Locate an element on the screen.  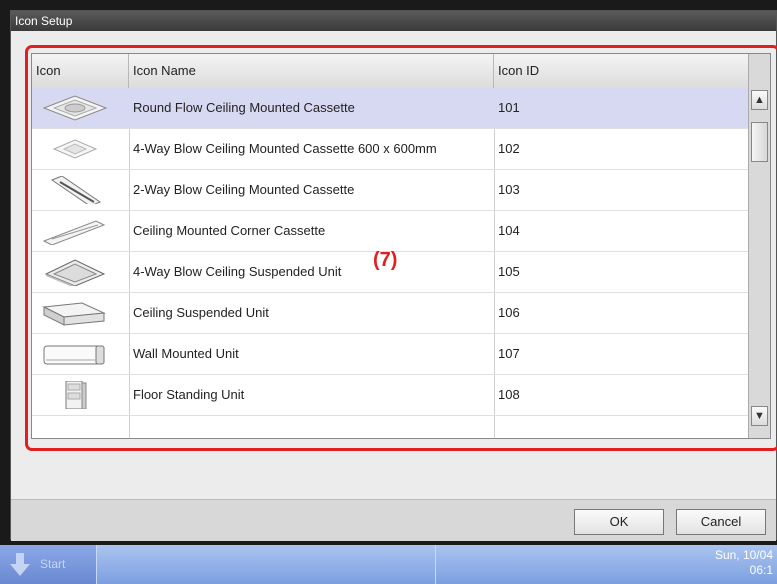
round-flow-cassette-icon is located at coordinates (80, 108).